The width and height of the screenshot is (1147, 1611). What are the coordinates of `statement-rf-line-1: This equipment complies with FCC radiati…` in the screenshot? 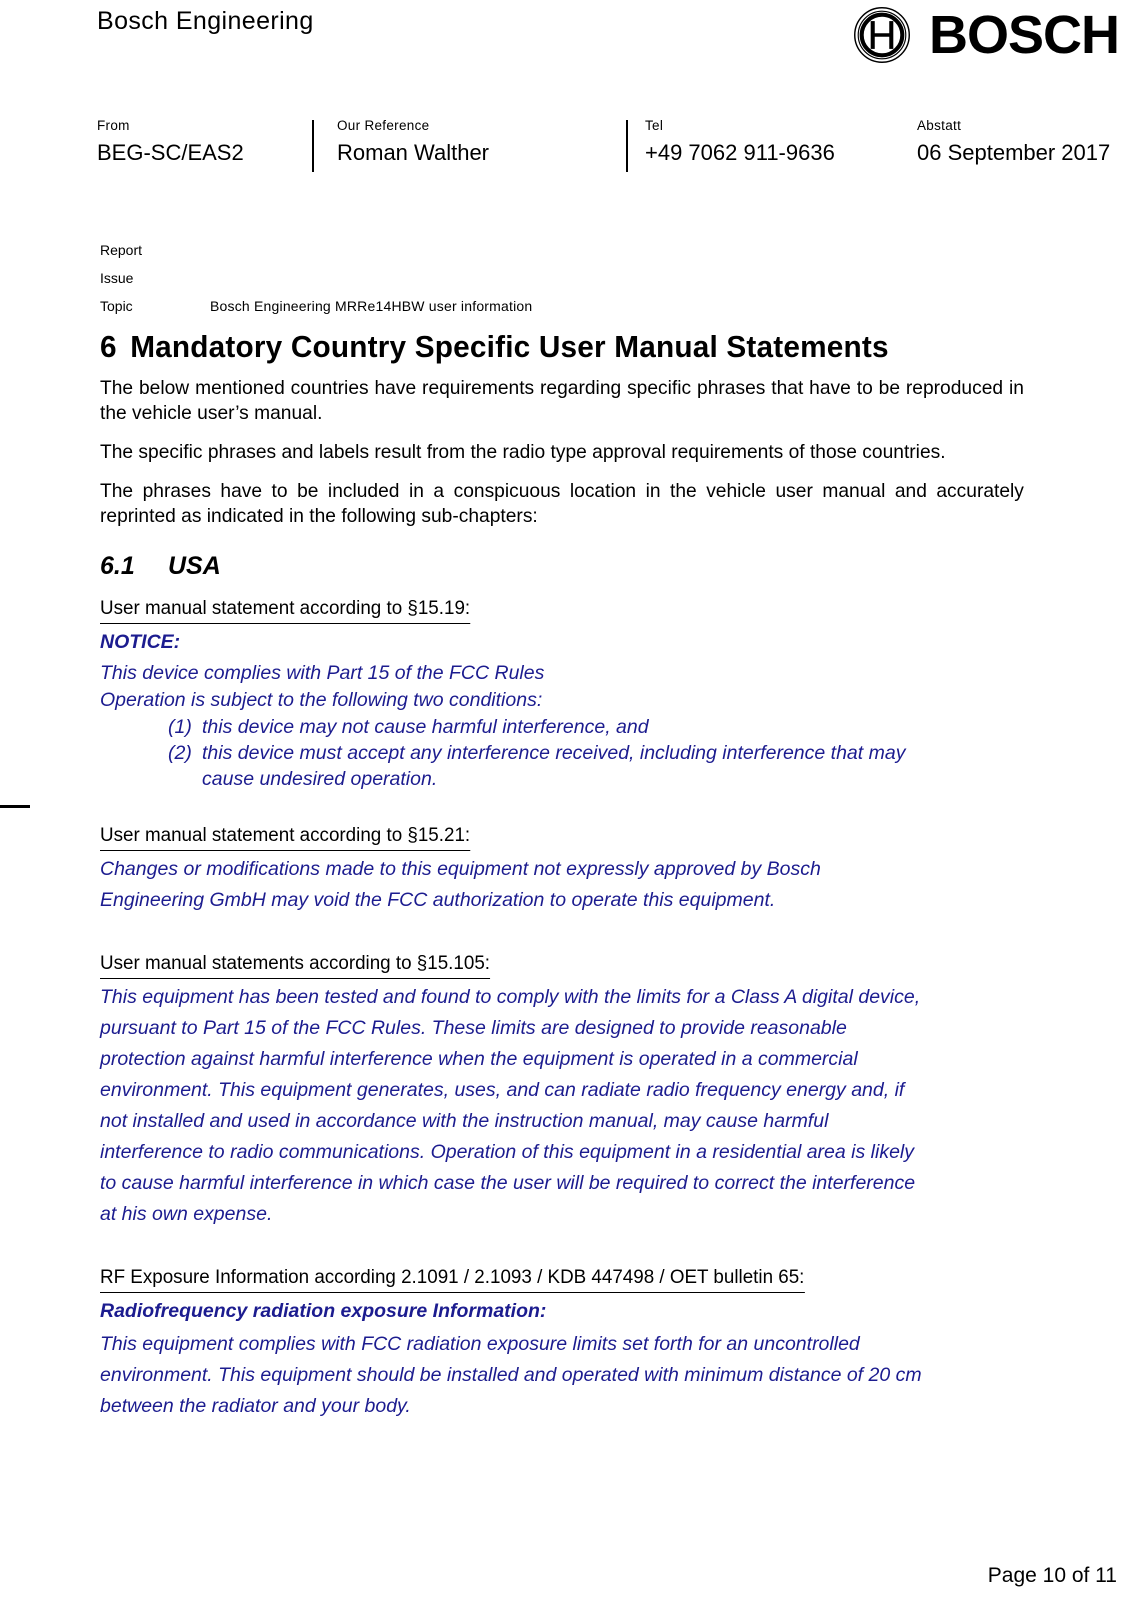 It's located at (480, 1344).